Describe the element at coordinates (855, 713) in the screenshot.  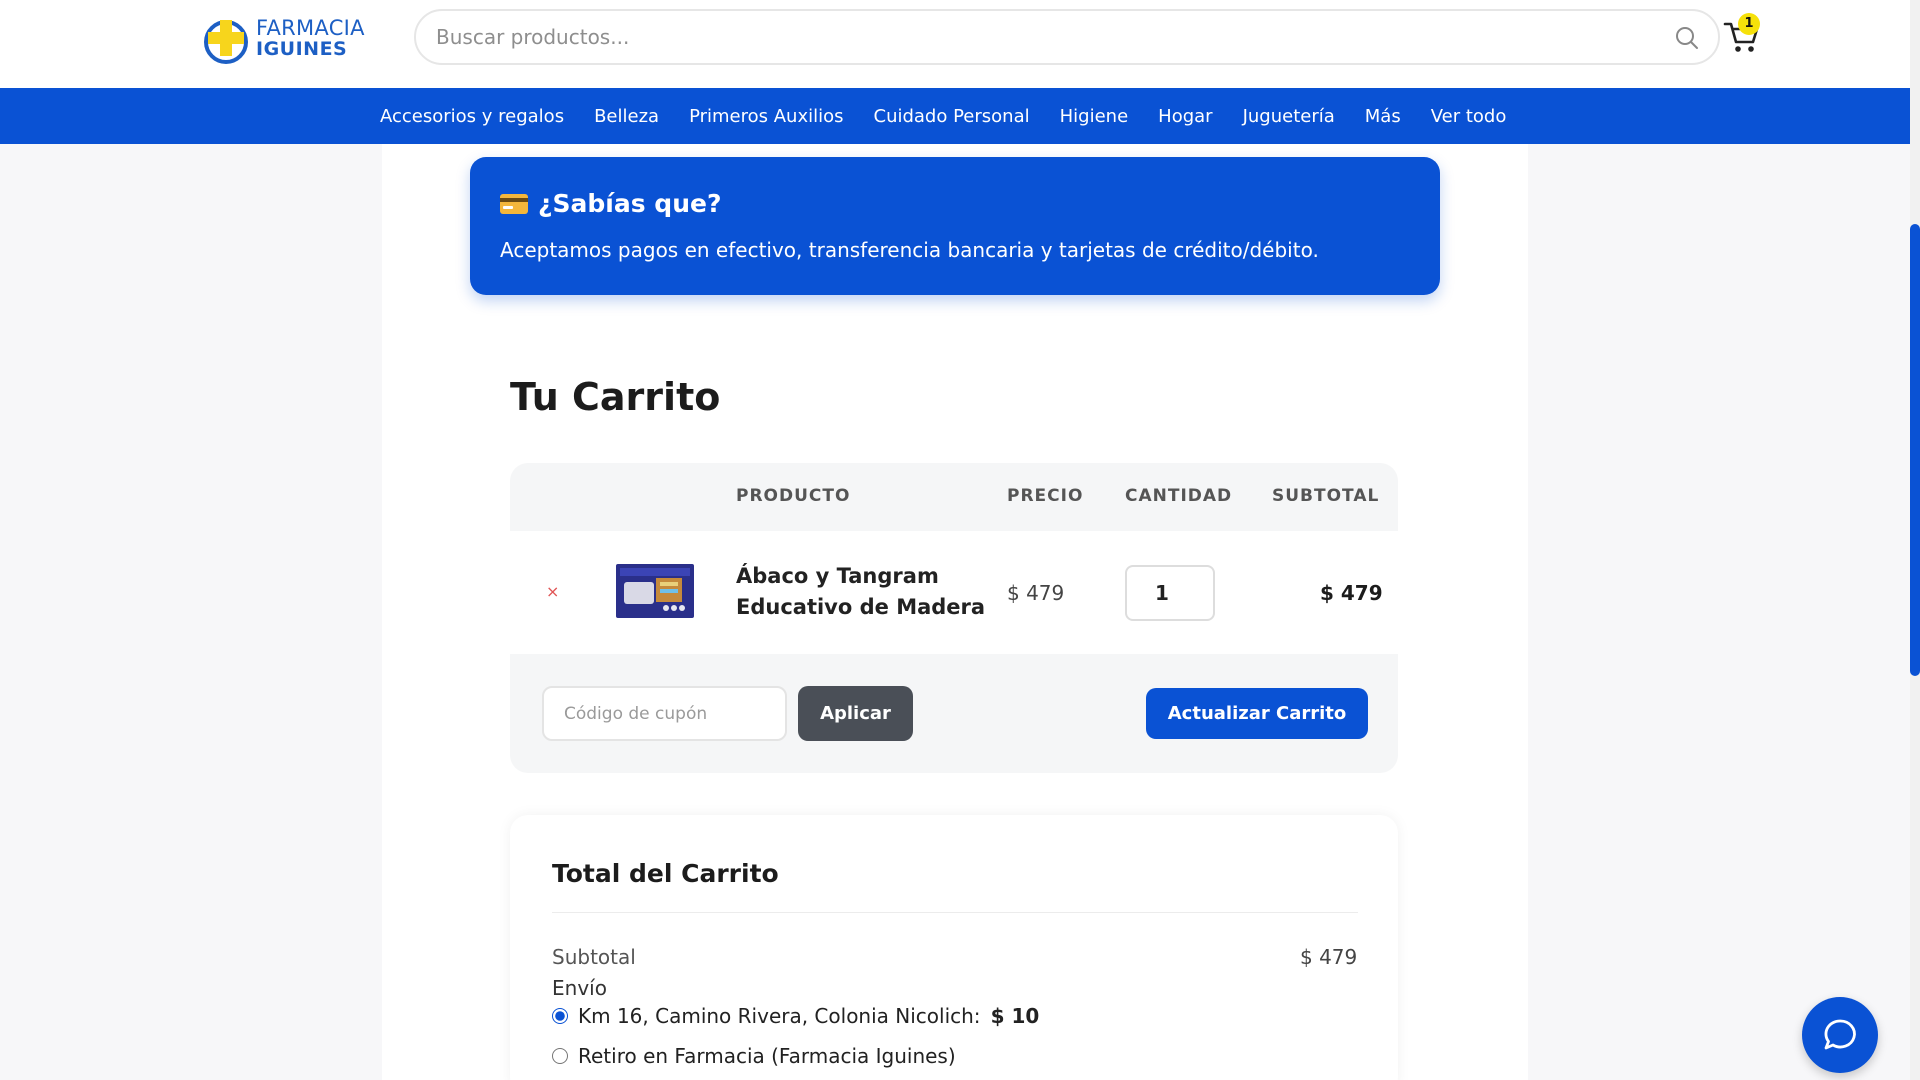
I see `apply-coupon-button: Aplicar` at that location.